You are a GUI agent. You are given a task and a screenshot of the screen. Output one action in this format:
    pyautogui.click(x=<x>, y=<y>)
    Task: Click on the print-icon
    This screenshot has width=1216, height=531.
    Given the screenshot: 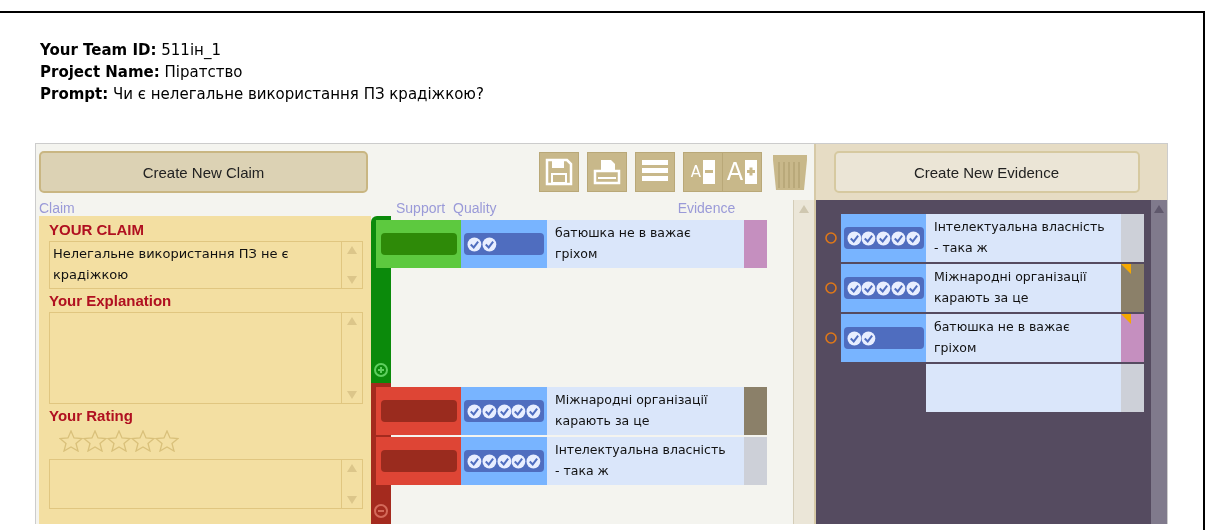 What is the action you would take?
    pyautogui.click(x=607, y=172)
    